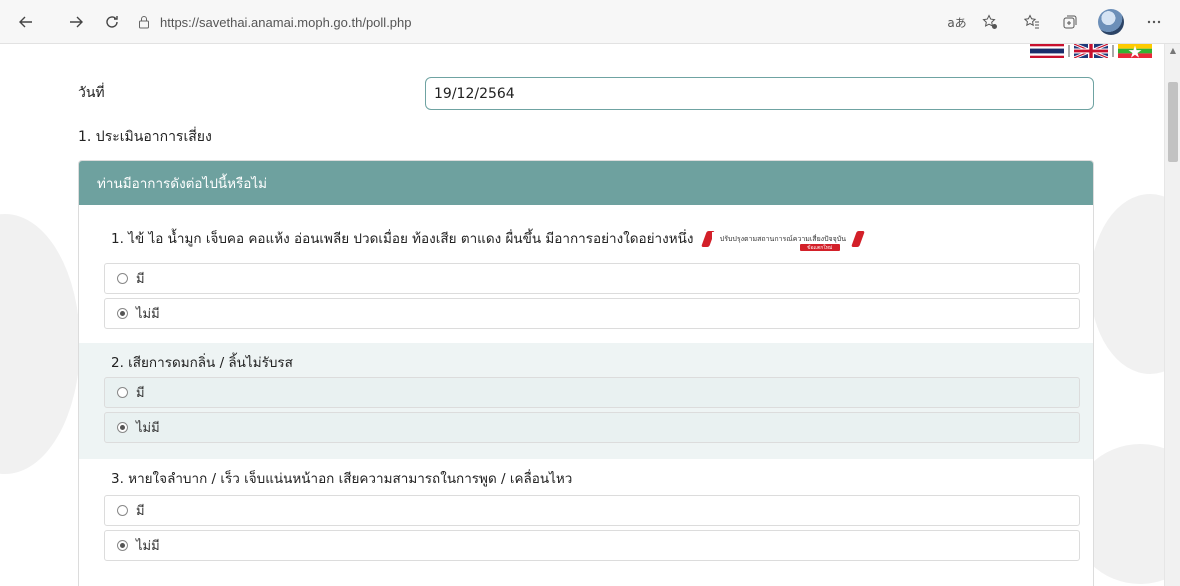  Describe the element at coordinates (1154, 22) in the screenshot. I see `more-icon` at that location.